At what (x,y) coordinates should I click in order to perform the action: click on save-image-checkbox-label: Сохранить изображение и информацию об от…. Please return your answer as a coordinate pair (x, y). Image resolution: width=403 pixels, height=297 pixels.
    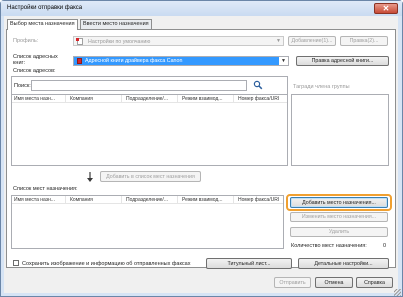
    Looking at the image, I should click on (106, 264).